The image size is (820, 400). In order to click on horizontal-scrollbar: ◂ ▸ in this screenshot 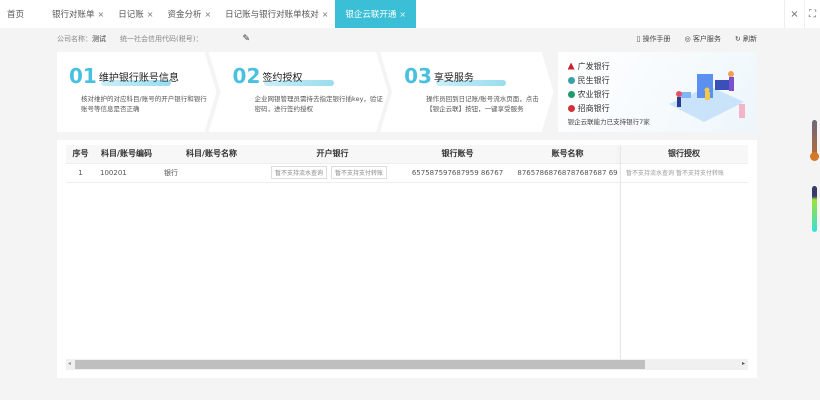, I will do `click(407, 364)`.